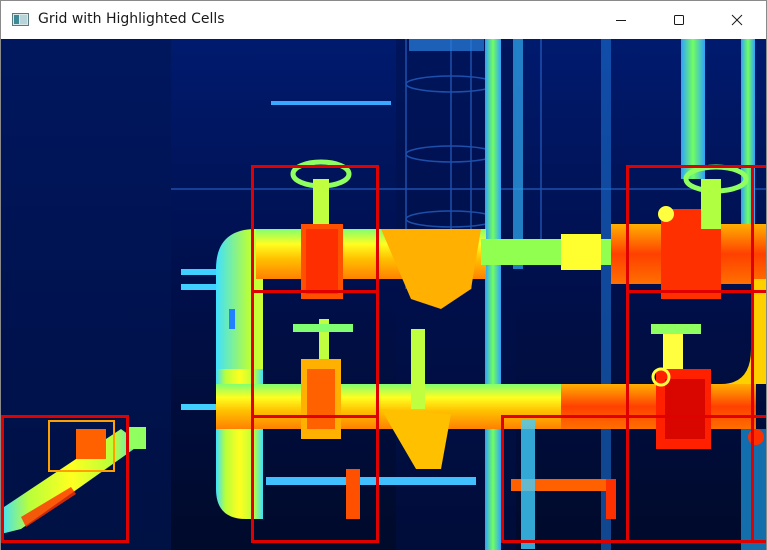  I want to click on close-button, so click(737, 20).